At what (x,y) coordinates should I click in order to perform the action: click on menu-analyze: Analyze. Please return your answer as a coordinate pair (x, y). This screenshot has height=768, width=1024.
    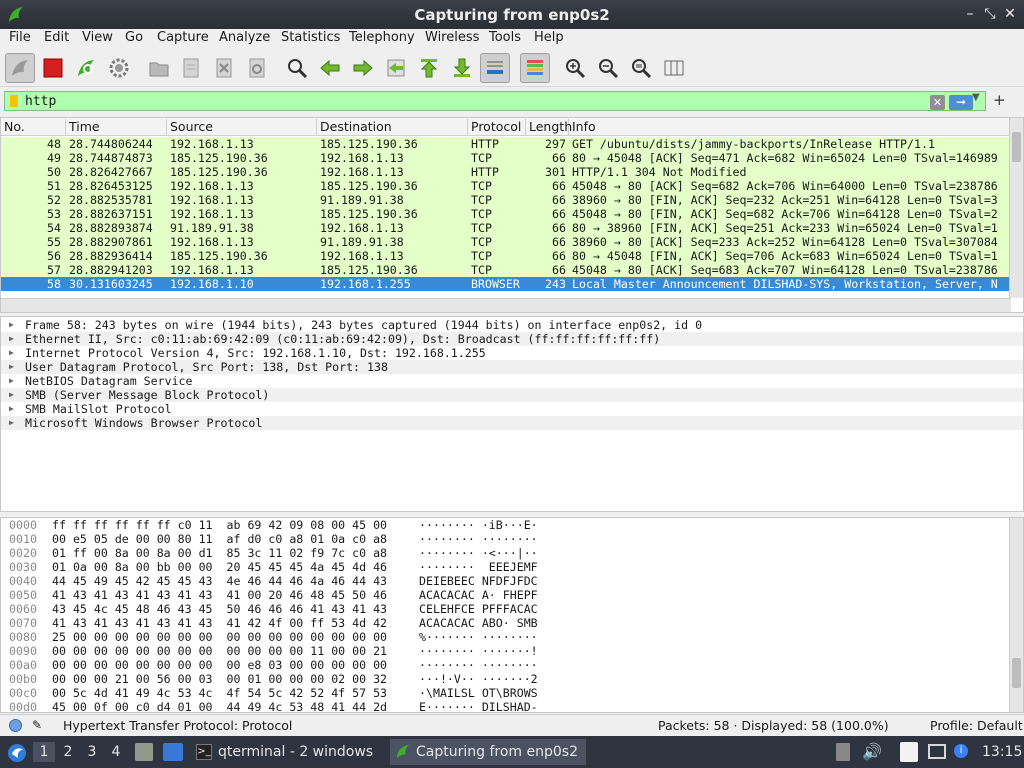
    Looking at the image, I should click on (244, 37).